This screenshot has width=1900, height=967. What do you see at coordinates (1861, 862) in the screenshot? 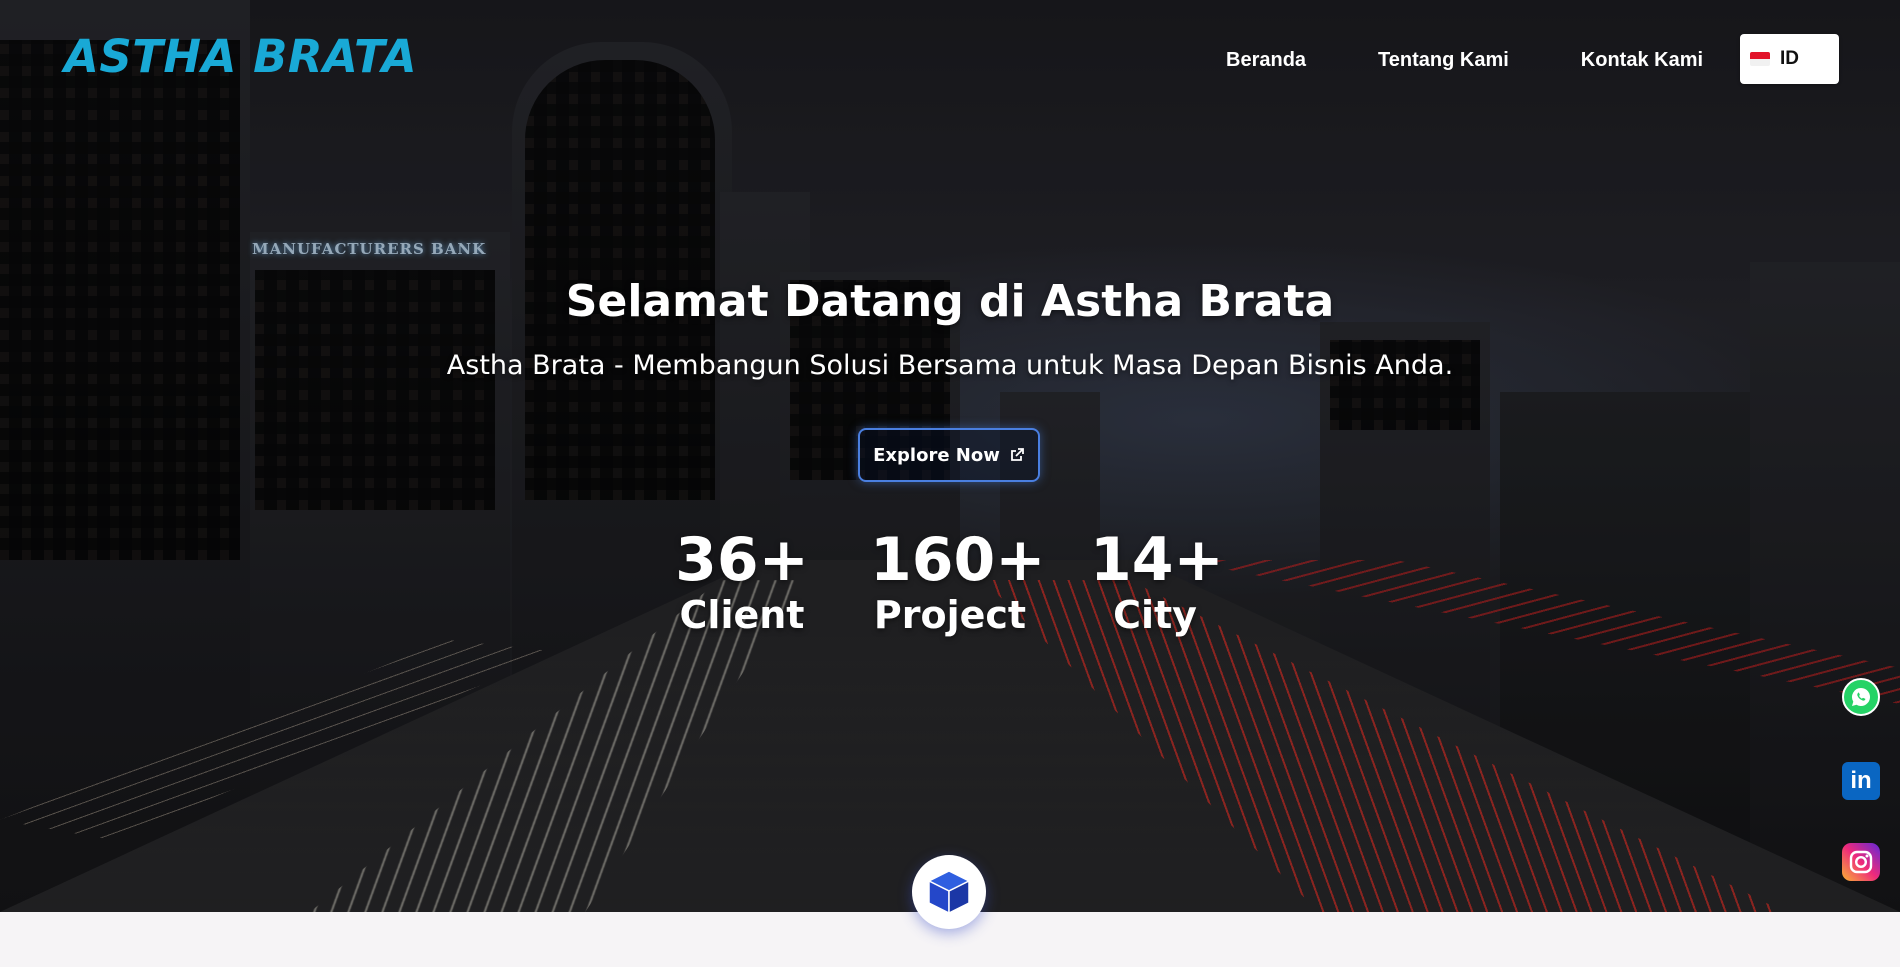
I see `instagram-icon` at bounding box center [1861, 862].